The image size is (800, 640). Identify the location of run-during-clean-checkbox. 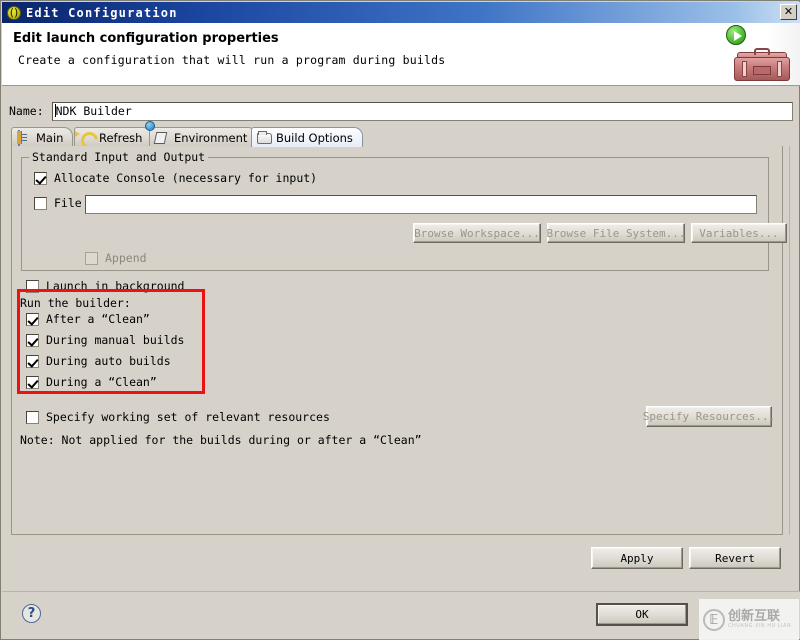
(32, 382).